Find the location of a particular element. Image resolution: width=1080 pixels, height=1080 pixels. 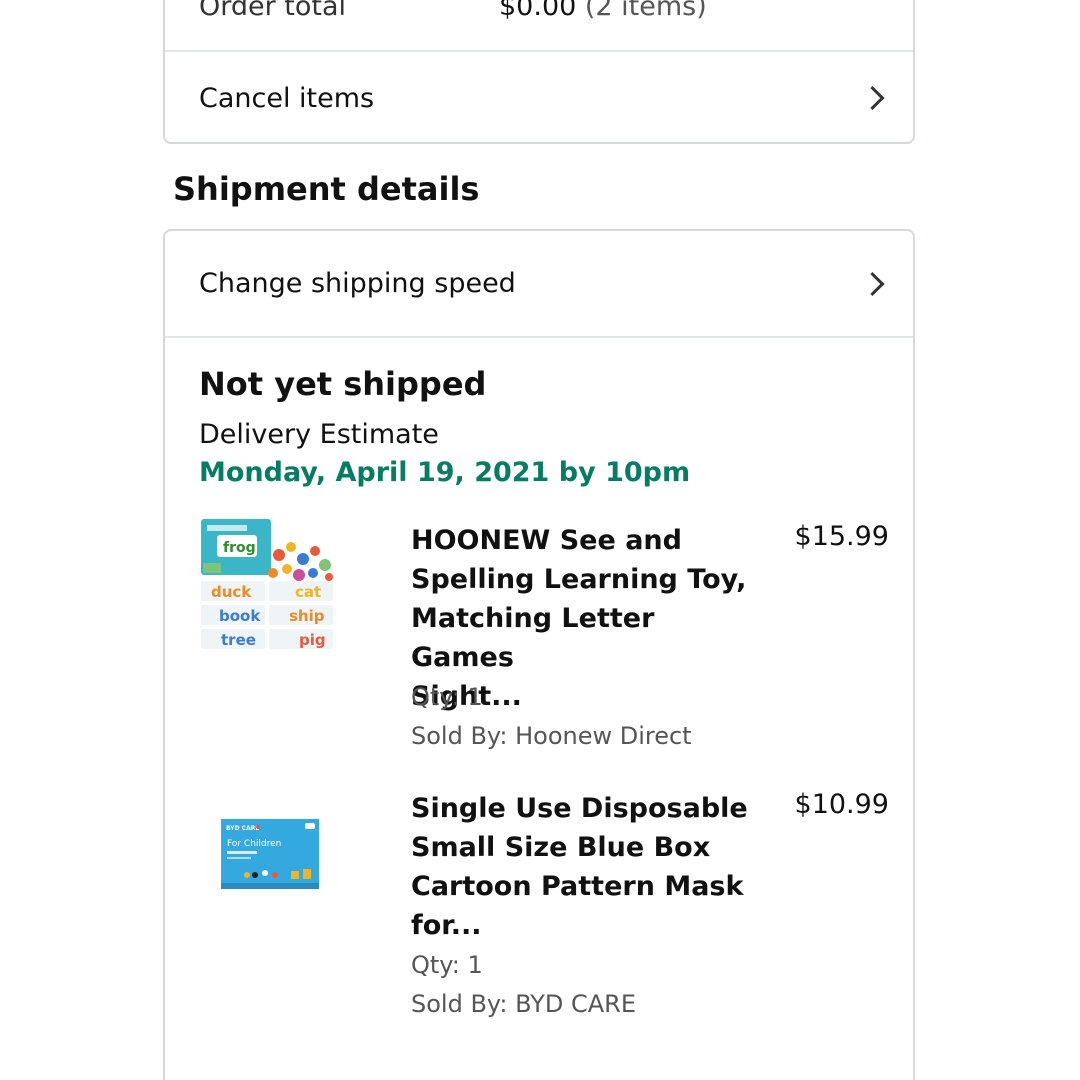

thumb-brand-text: BYD CARE is located at coordinates (242, 828).